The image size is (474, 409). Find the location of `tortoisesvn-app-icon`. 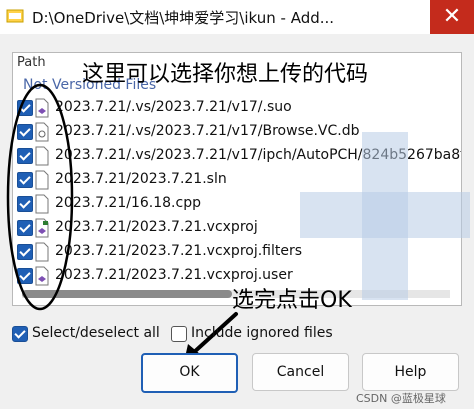

tortoisesvn-app-icon is located at coordinates (15, 16).